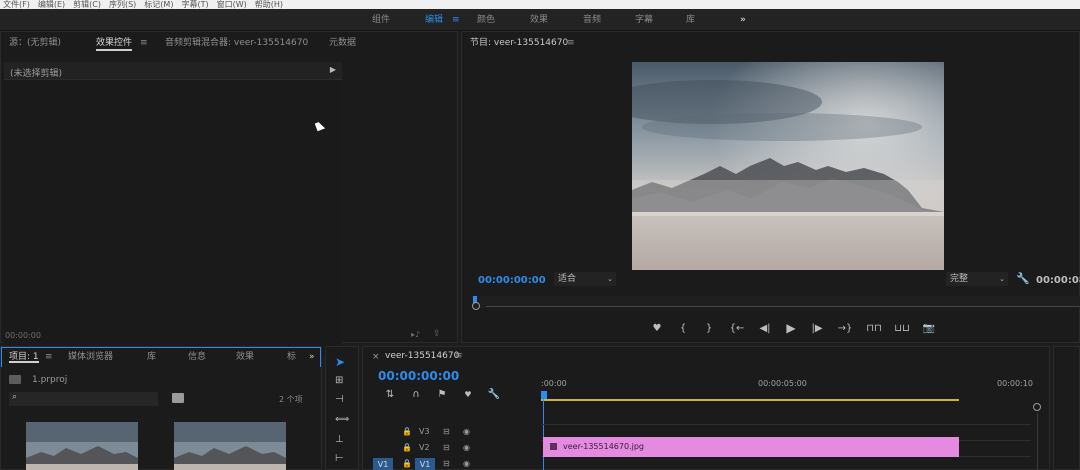  Describe the element at coordinates (178, 398) in the screenshot. I see `new-bin-icon` at that location.